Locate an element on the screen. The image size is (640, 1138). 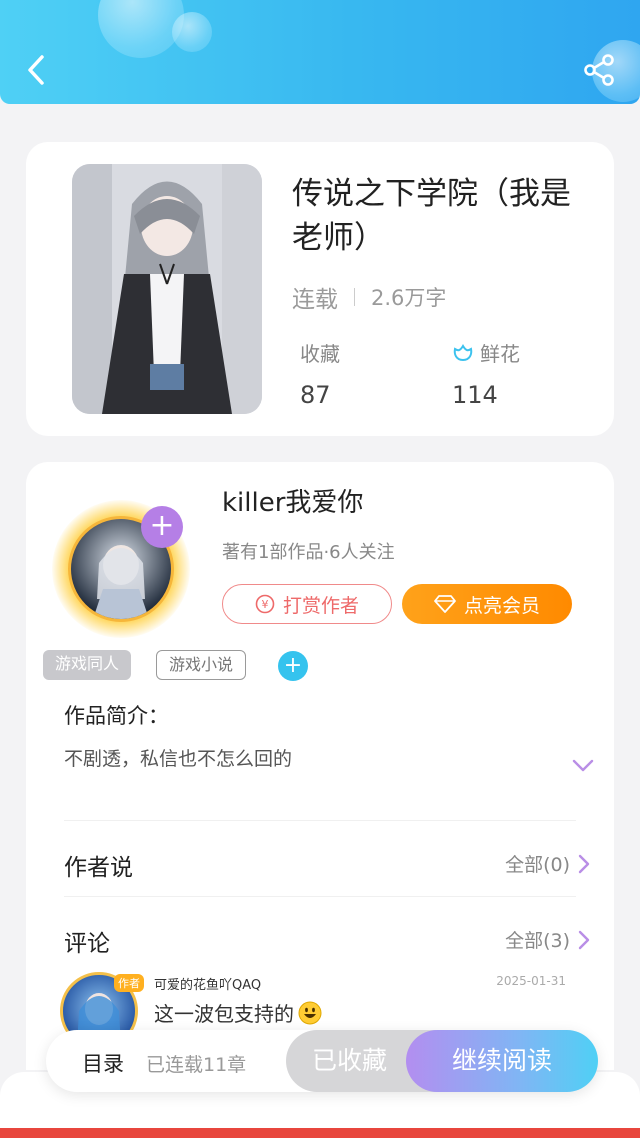
light-up-vip-button: 点亮会员 is located at coordinates (487, 604).